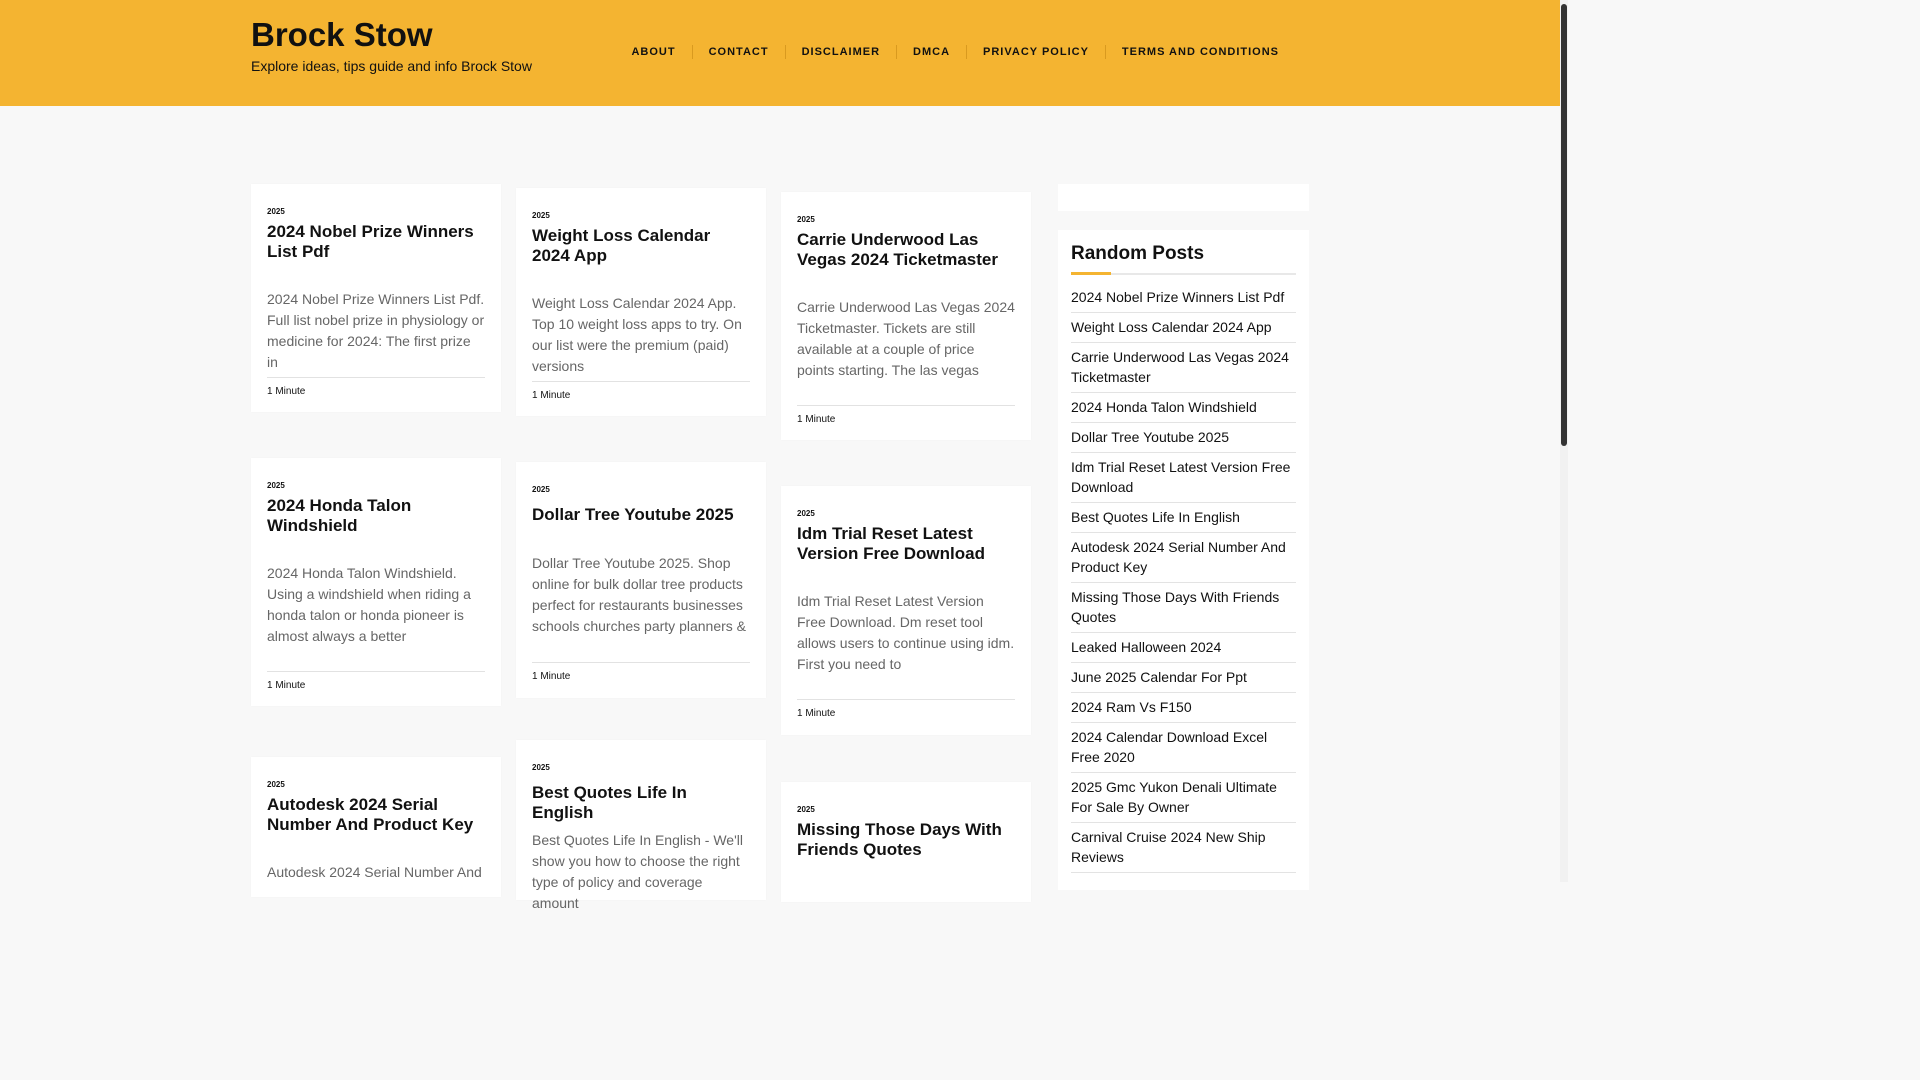  Describe the element at coordinates (1183, 408) in the screenshot. I see `random-post-link: 2024 Honda Talon Windshield` at that location.